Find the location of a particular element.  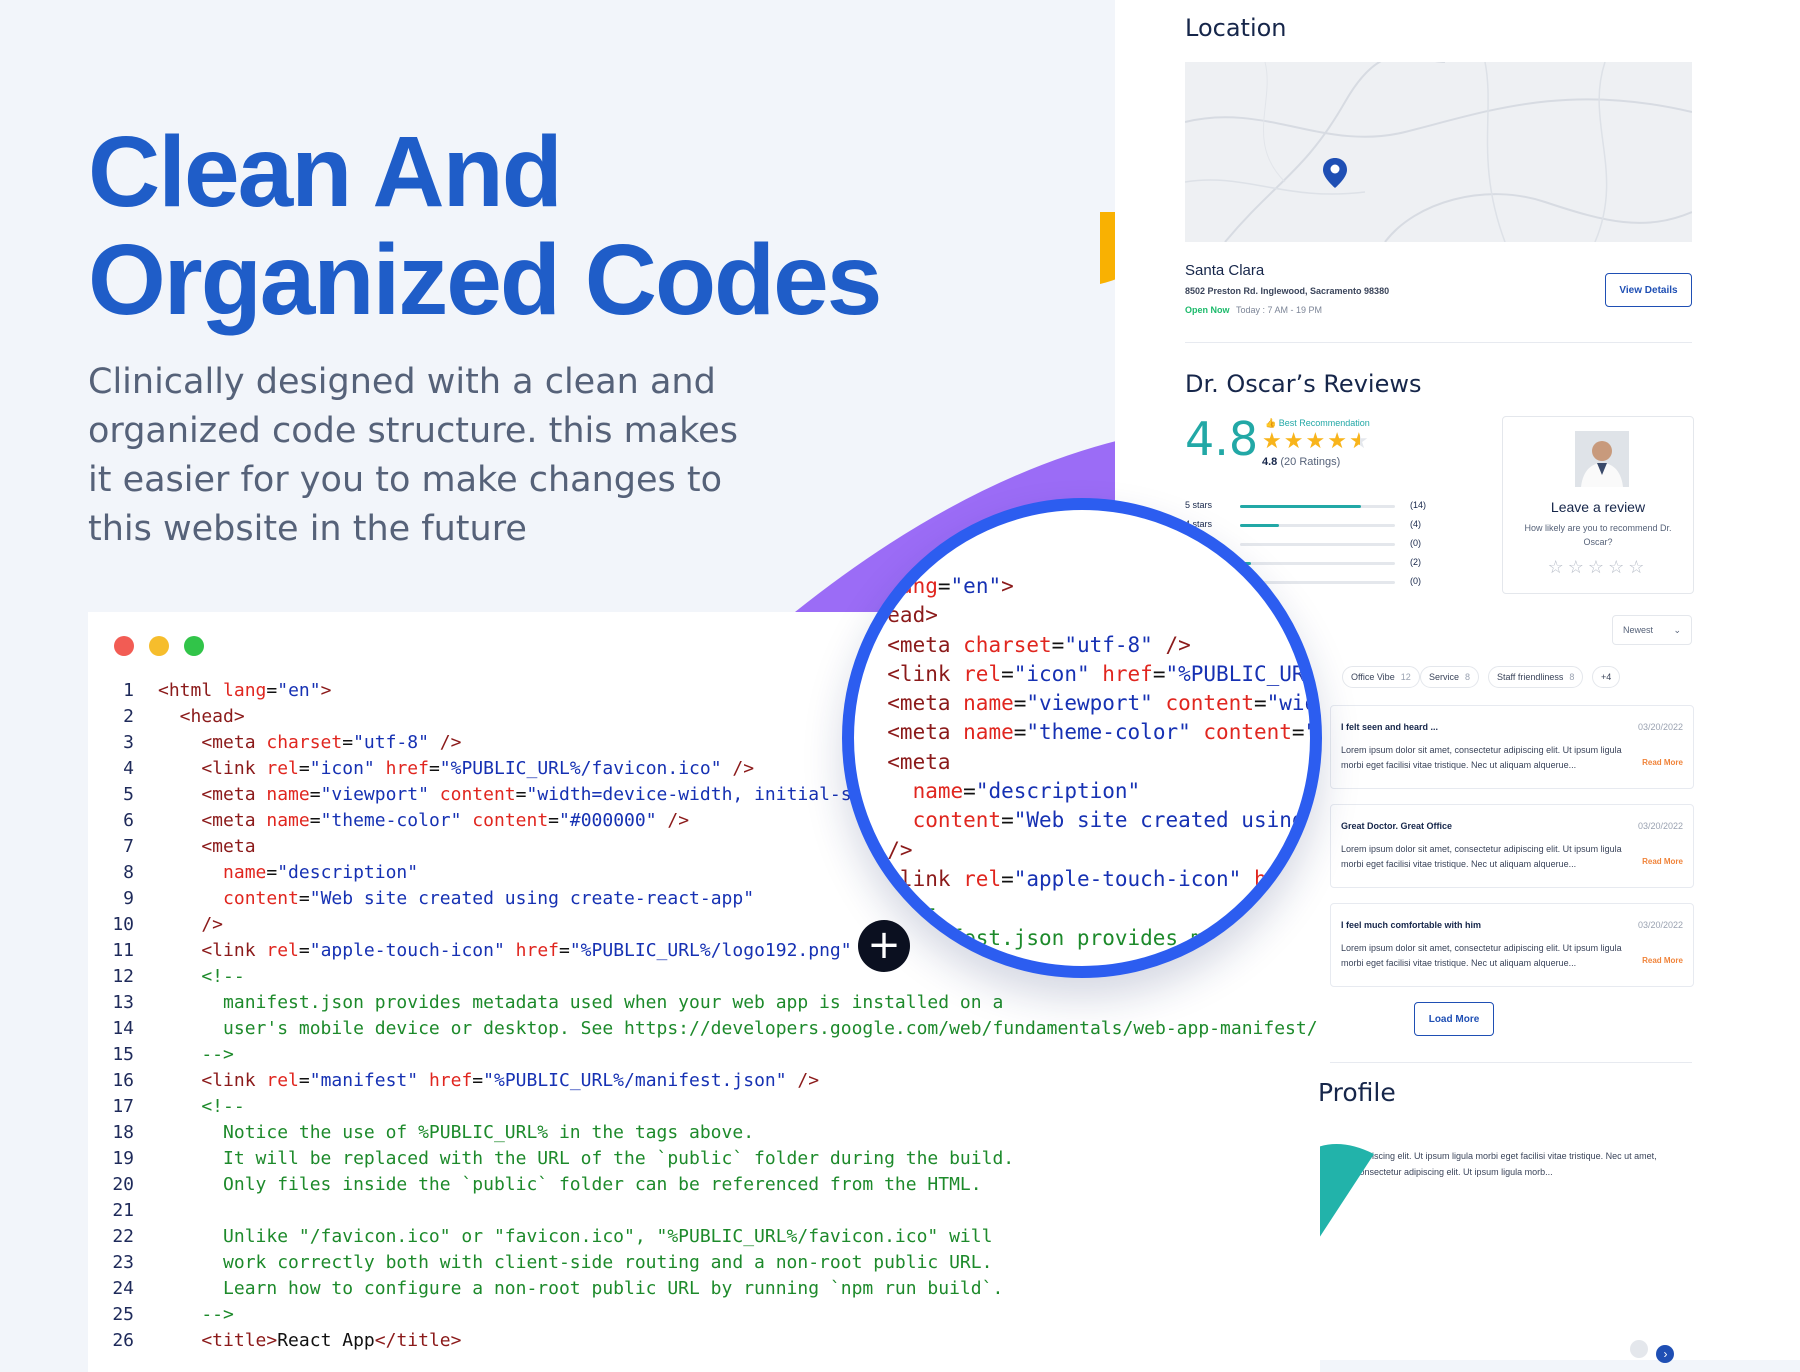

rating-stars: ★★★★★ is located at coordinates (1316, 441).